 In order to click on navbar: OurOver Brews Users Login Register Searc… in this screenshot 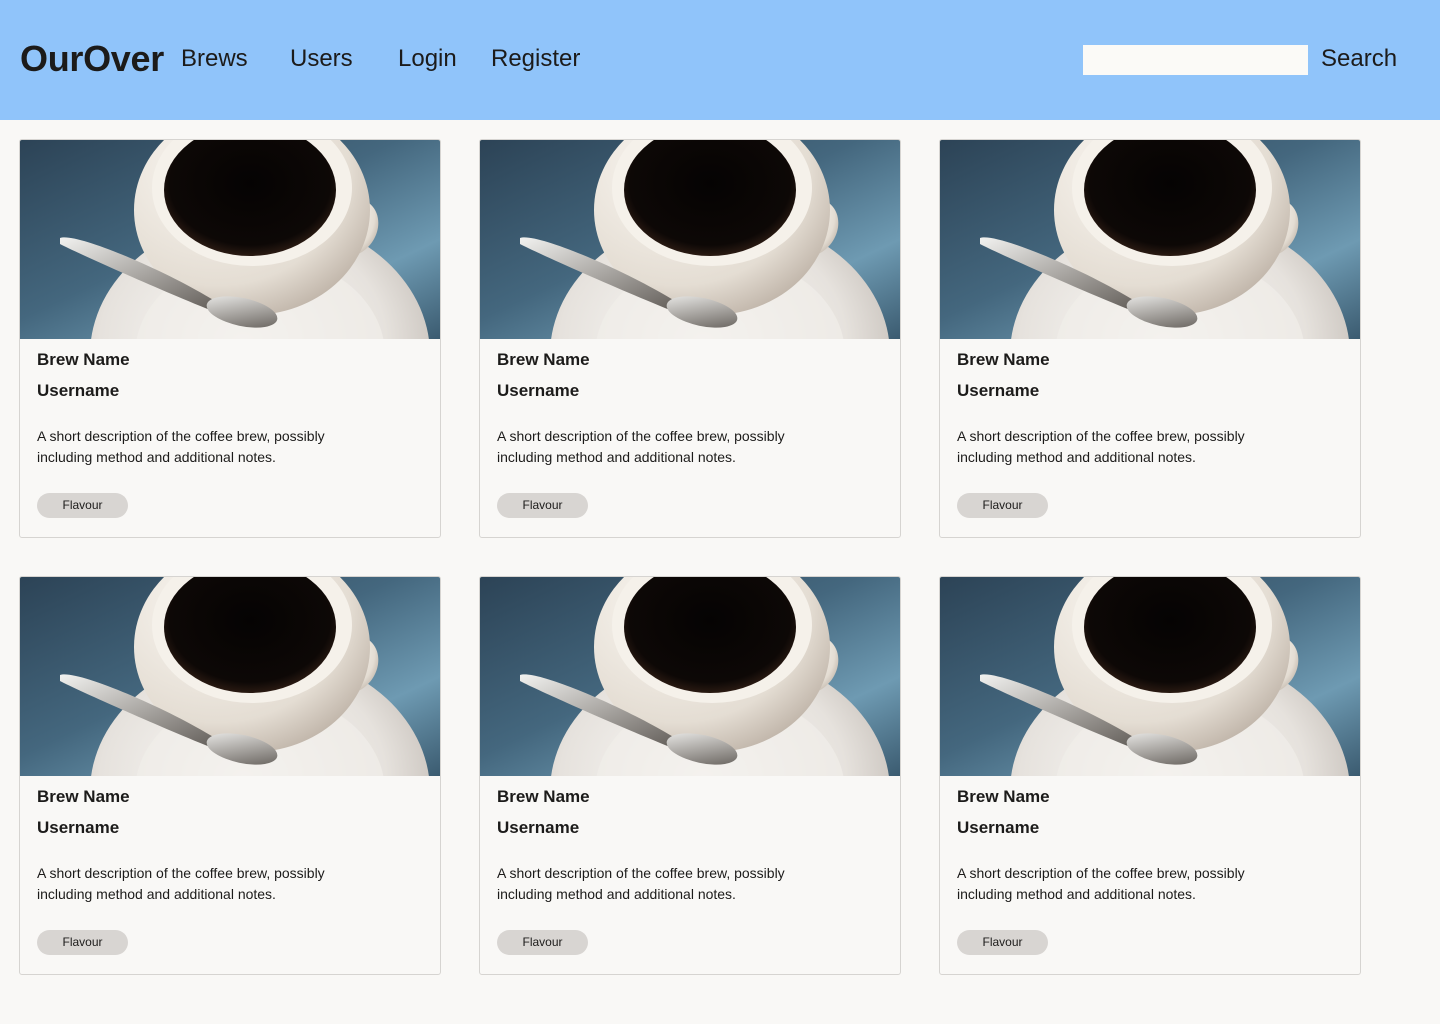, I will do `click(720, 60)`.